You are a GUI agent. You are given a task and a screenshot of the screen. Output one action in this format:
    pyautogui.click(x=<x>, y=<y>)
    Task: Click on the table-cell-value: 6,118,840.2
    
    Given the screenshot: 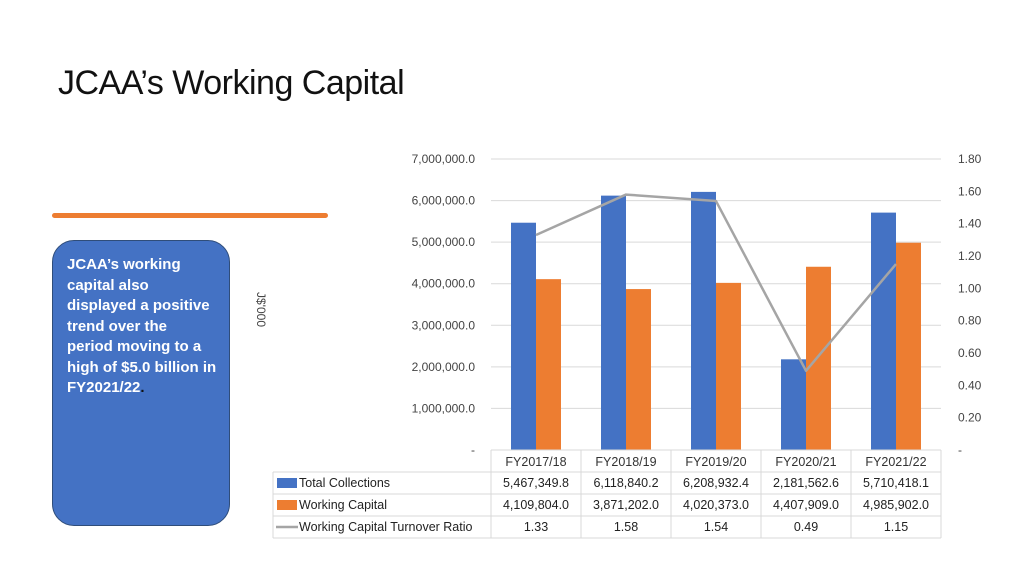 What is the action you would take?
    pyautogui.click(x=625, y=483)
    